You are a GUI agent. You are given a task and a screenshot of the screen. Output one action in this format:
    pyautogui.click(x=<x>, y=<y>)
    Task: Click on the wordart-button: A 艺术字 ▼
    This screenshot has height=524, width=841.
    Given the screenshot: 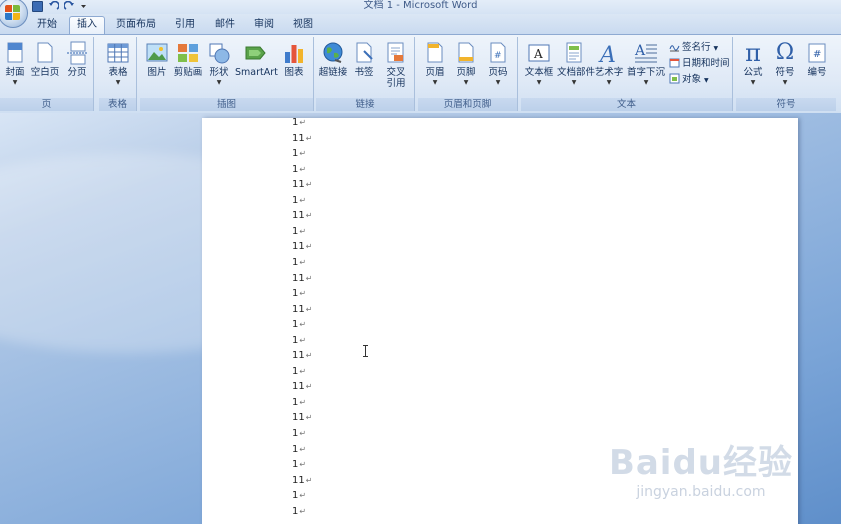 What is the action you would take?
    pyautogui.click(x=609, y=63)
    